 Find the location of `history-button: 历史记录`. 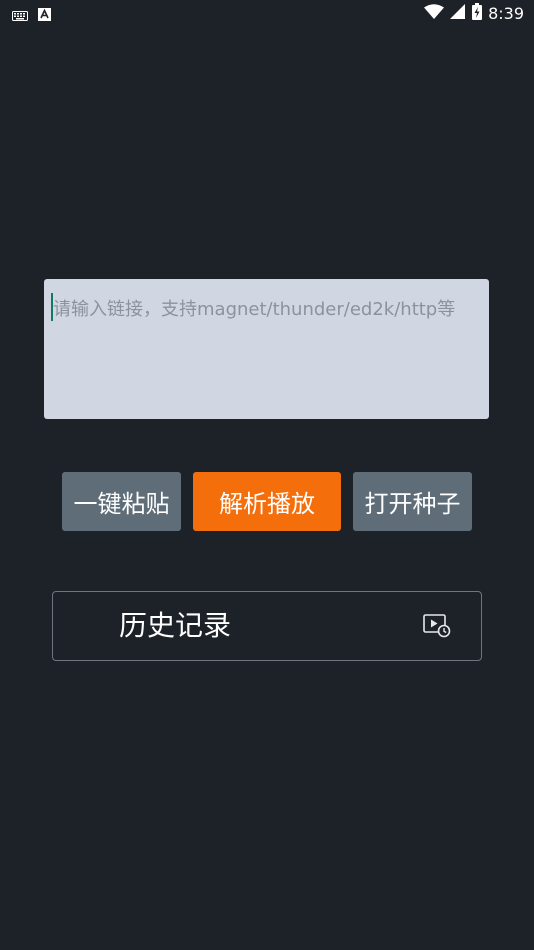

history-button: 历史记录 is located at coordinates (267, 626).